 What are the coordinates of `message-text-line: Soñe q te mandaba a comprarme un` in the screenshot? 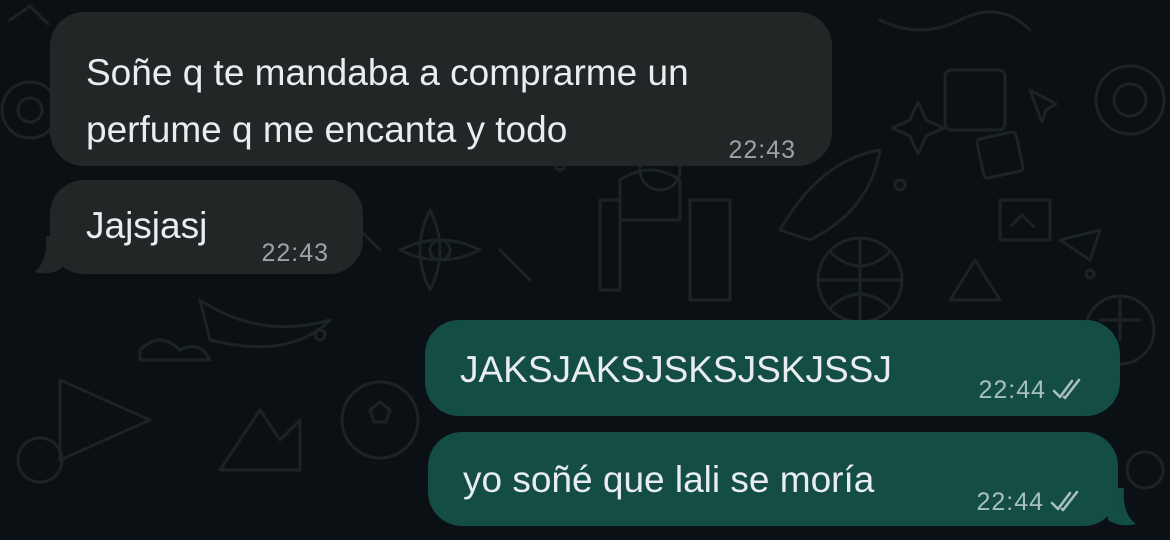 It's located at (387, 72).